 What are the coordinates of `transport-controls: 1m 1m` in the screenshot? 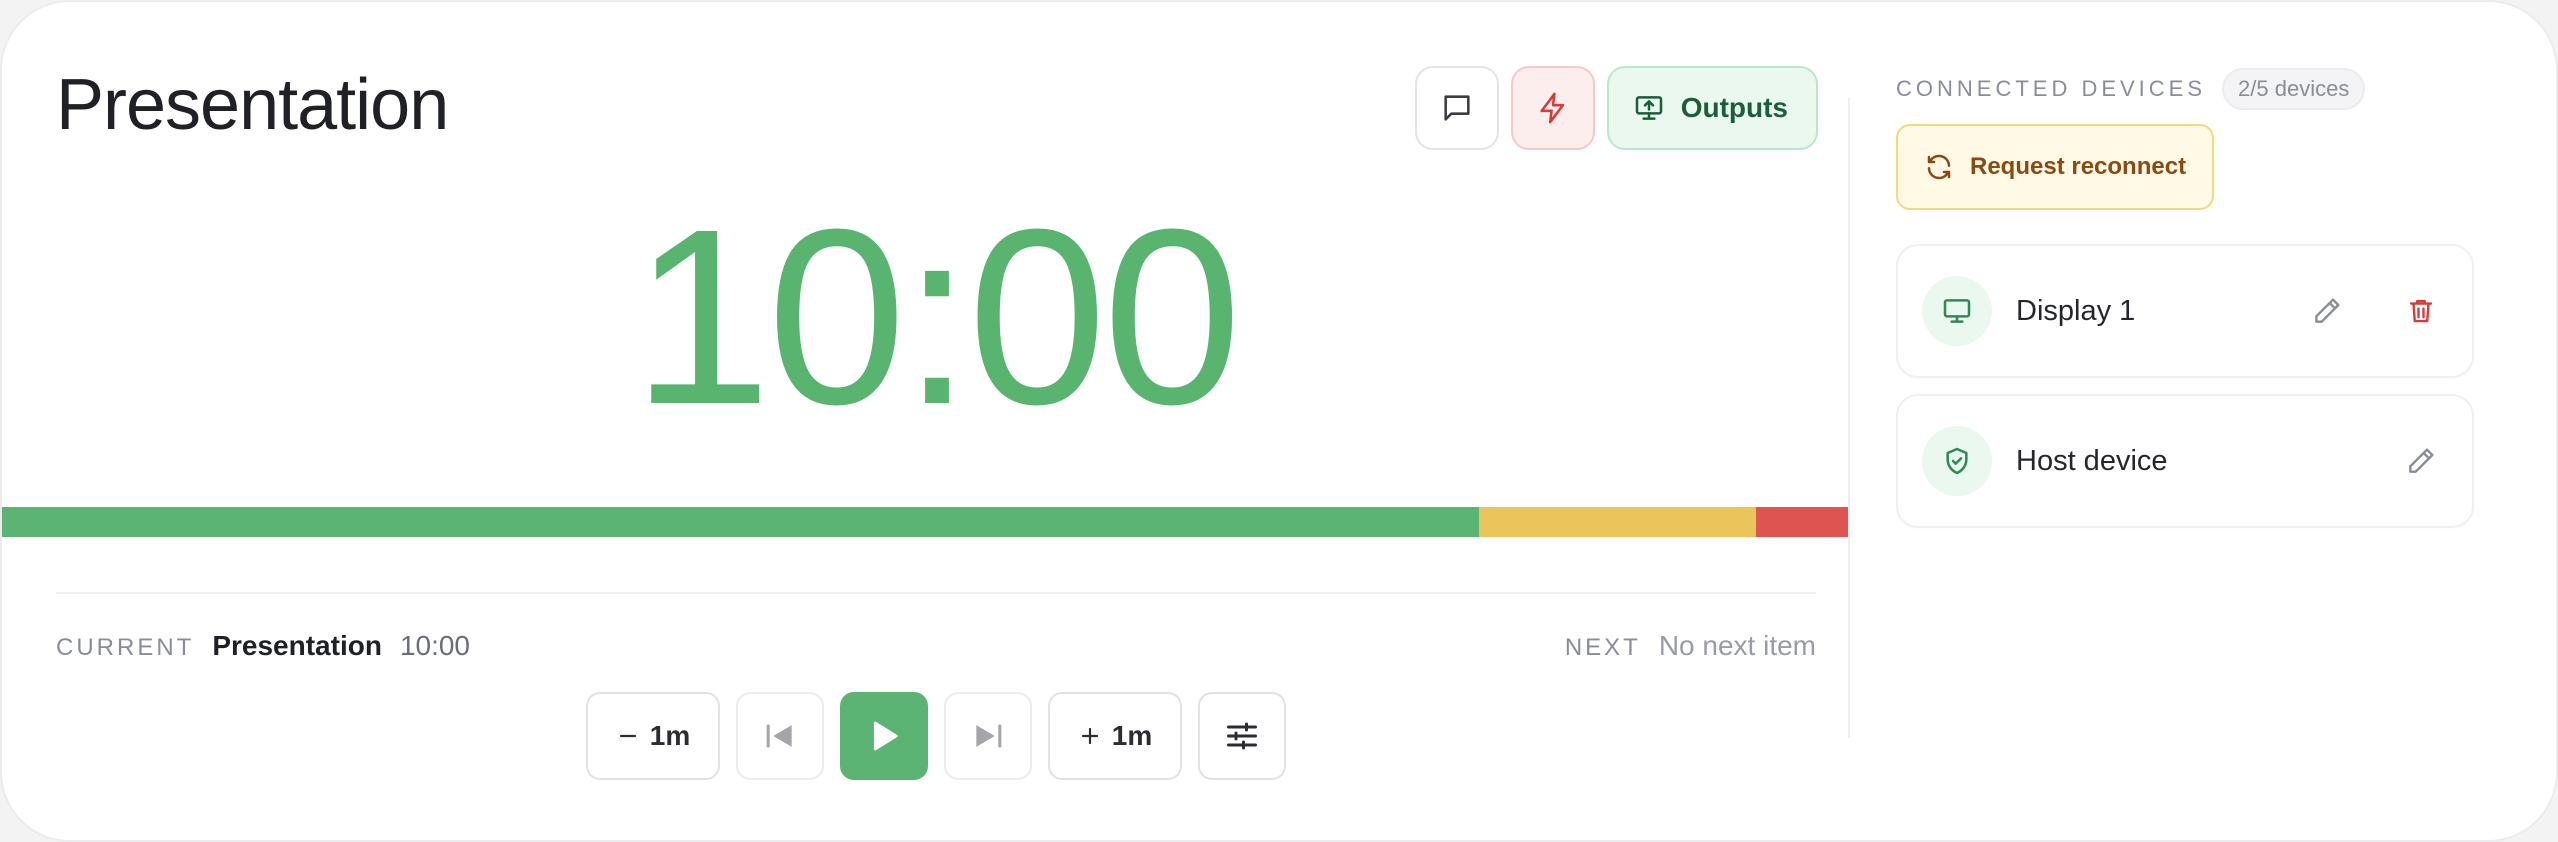 It's located at (936, 736).